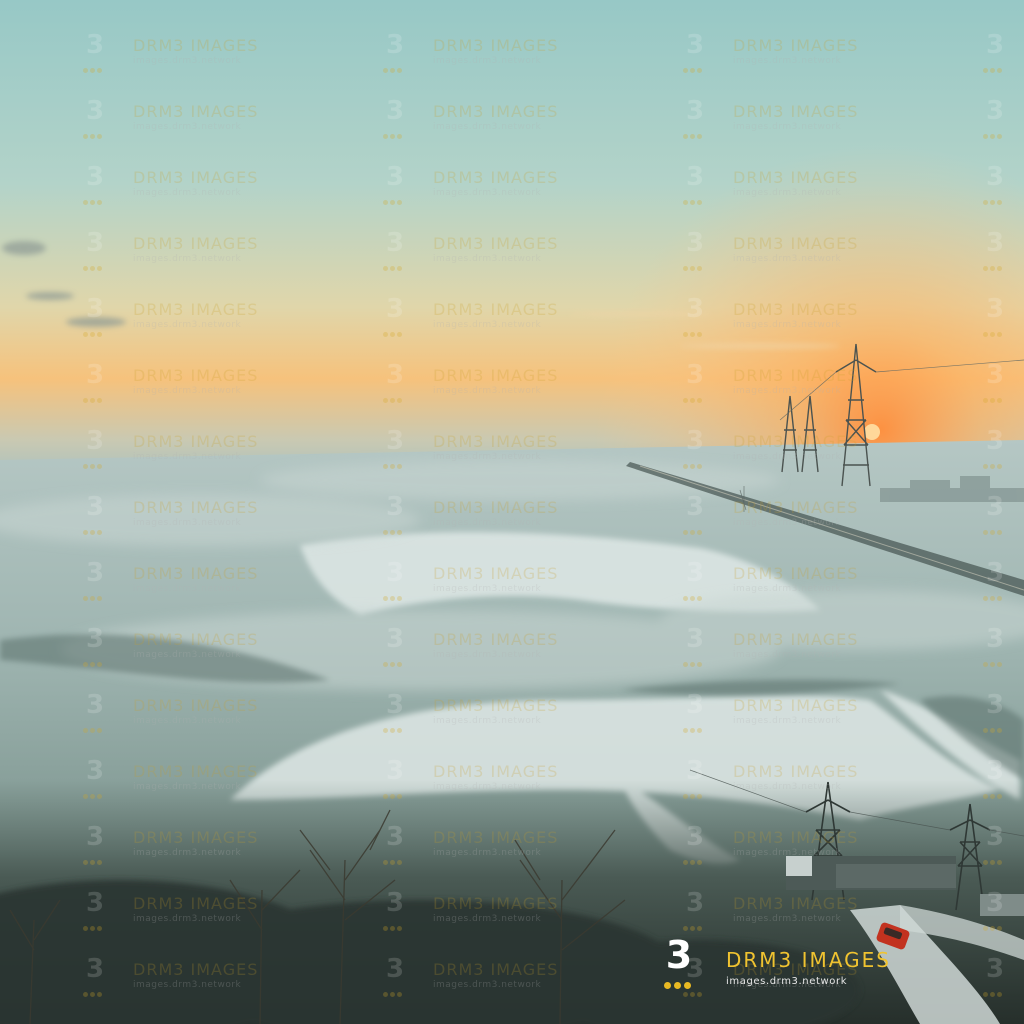  Describe the element at coordinates (808, 960) in the screenshot. I see `brand-title: DRM3 IMAGES` at that location.